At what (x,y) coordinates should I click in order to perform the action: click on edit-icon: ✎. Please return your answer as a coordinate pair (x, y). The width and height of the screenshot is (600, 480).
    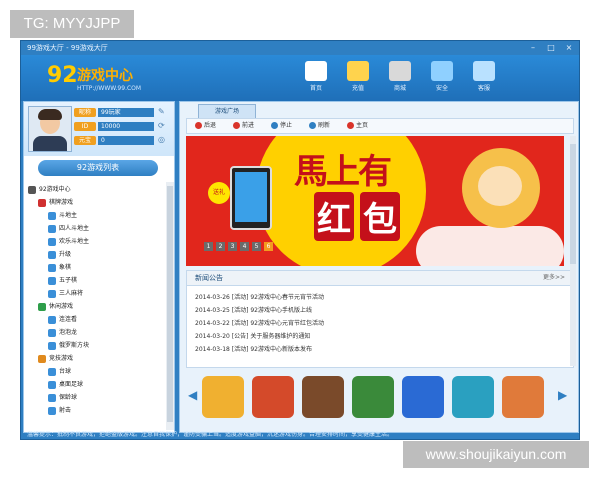
    Looking at the image, I should click on (161, 111).